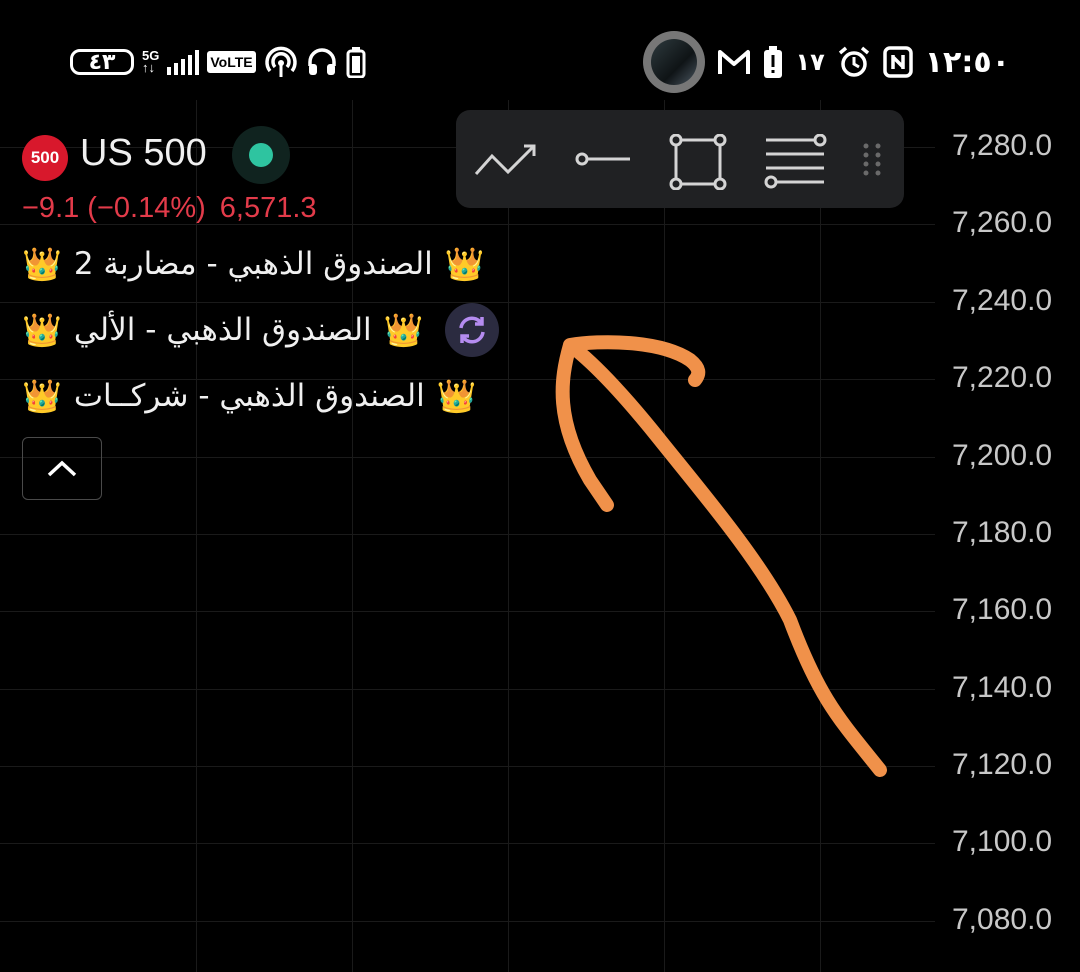  What do you see at coordinates (114, 208) in the screenshot?
I see `price-change: −9.1 (−0.14%)` at bounding box center [114, 208].